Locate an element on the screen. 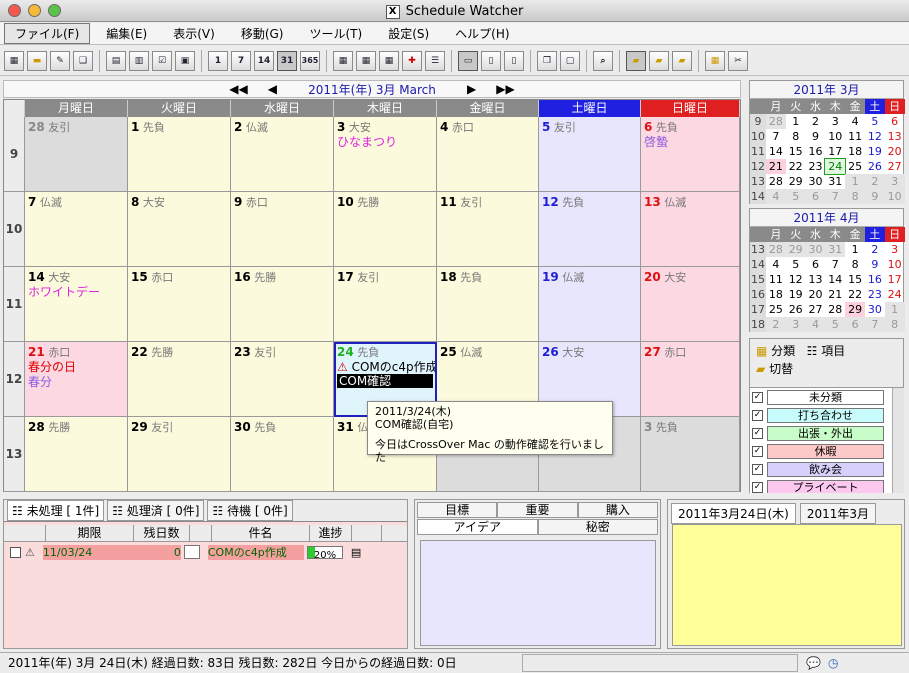 This screenshot has width=909, height=673. layout-b-icon: ▦ is located at coordinates (366, 60).